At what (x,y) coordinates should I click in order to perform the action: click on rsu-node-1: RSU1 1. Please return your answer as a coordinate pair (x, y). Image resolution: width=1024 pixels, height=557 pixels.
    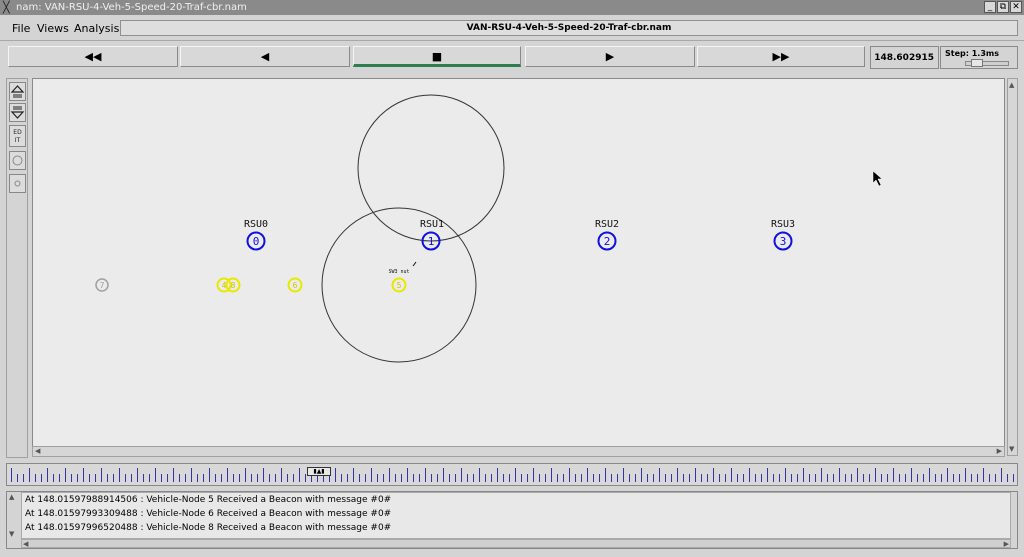
    Looking at the image, I should click on (432, 235).